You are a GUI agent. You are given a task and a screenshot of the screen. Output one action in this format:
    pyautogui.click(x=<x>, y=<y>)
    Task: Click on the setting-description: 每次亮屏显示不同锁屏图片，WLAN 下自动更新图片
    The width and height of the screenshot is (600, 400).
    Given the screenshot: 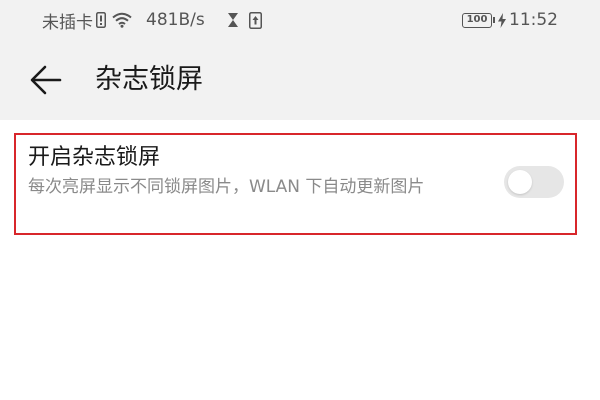 What is the action you would take?
    pyautogui.click(x=226, y=187)
    